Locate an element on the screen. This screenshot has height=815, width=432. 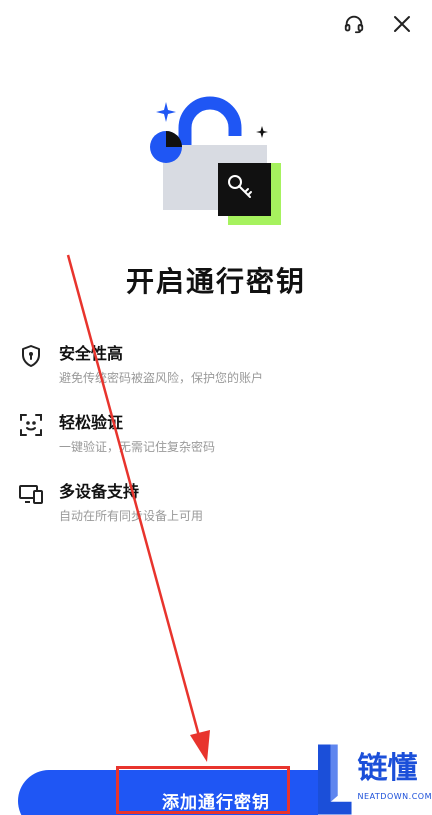
feature-multi-device: 多设备支持 自动在所有同步设备上可用 is located at coordinates (110, 503).